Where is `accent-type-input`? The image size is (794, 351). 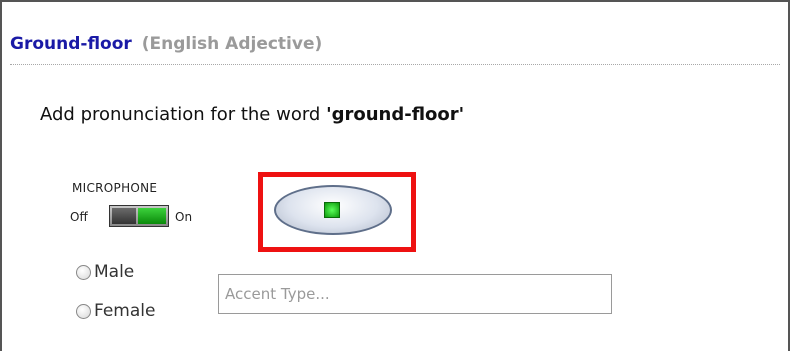 accent-type-input is located at coordinates (415, 294).